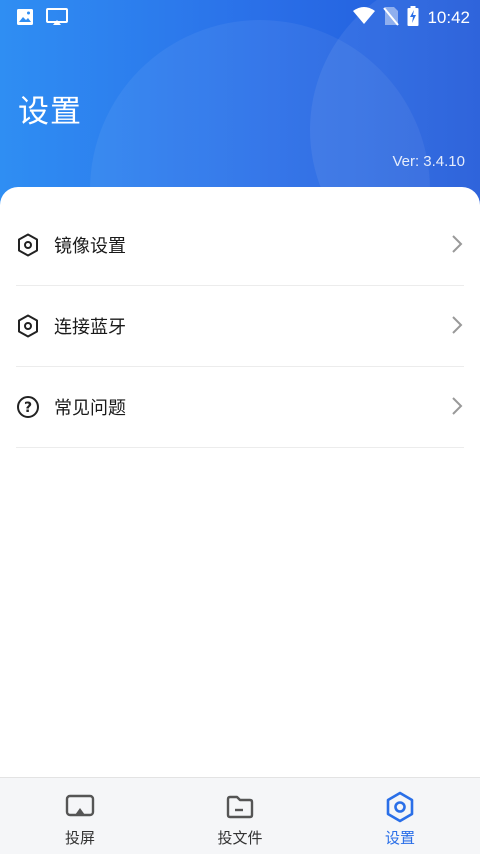  Describe the element at coordinates (80, 807) in the screenshot. I see `screen-cast-icon` at that location.